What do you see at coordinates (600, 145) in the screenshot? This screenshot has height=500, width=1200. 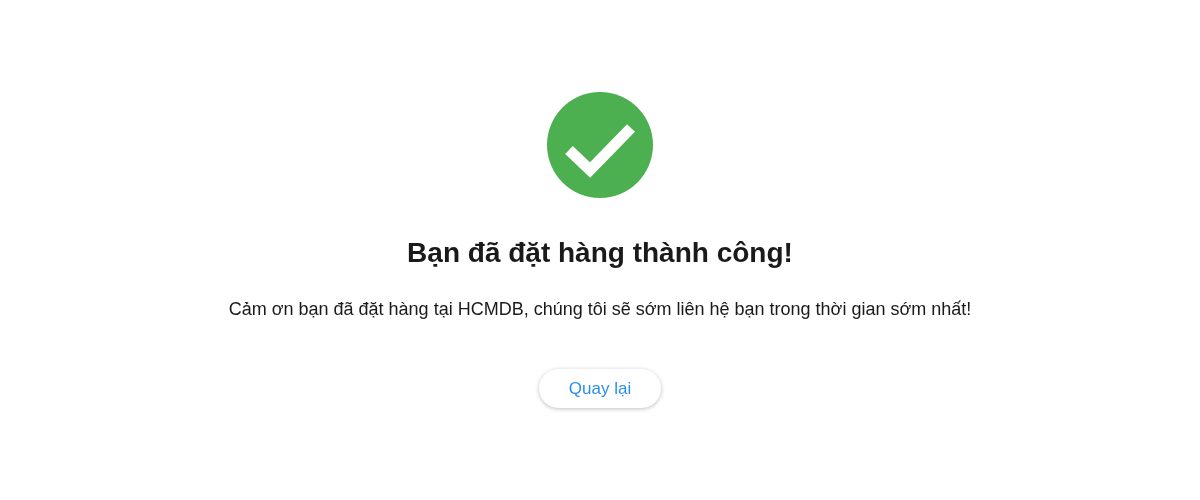 I see `check-icon` at bounding box center [600, 145].